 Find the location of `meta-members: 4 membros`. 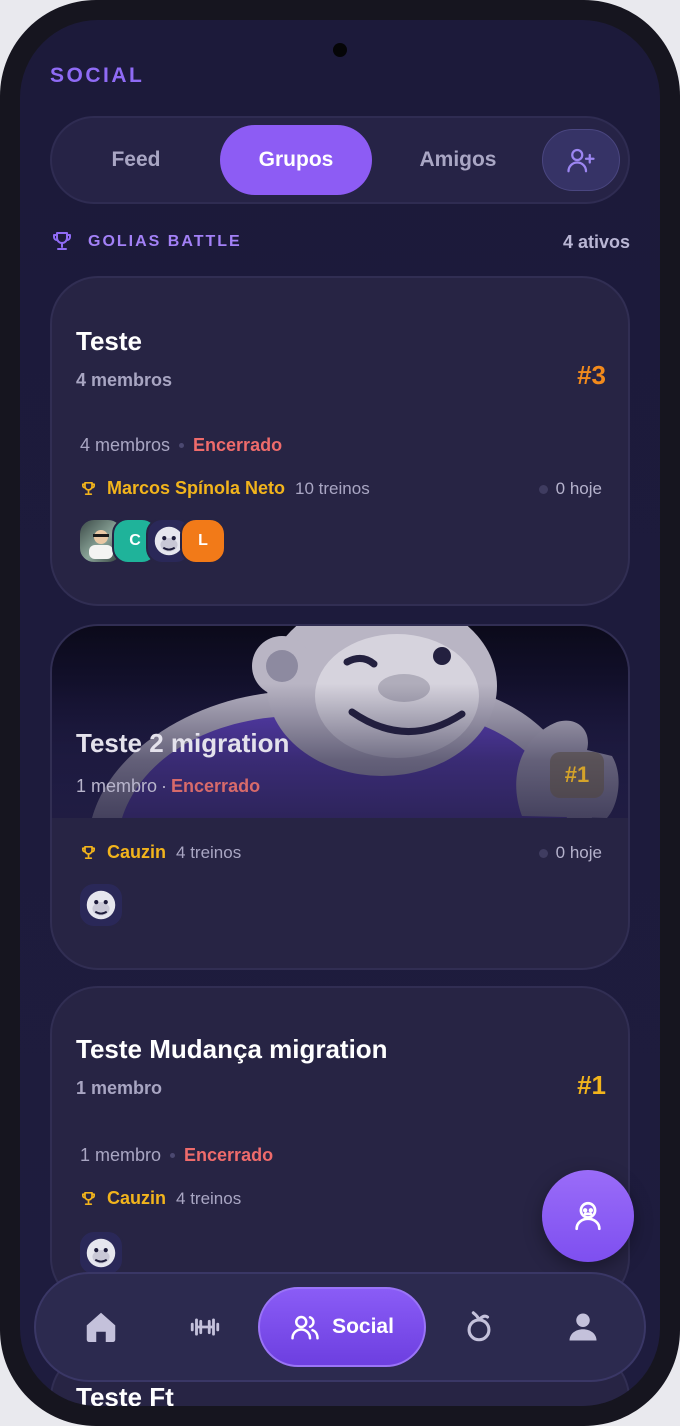

meta-members: 4 membros is located at coordinates (125, 445).